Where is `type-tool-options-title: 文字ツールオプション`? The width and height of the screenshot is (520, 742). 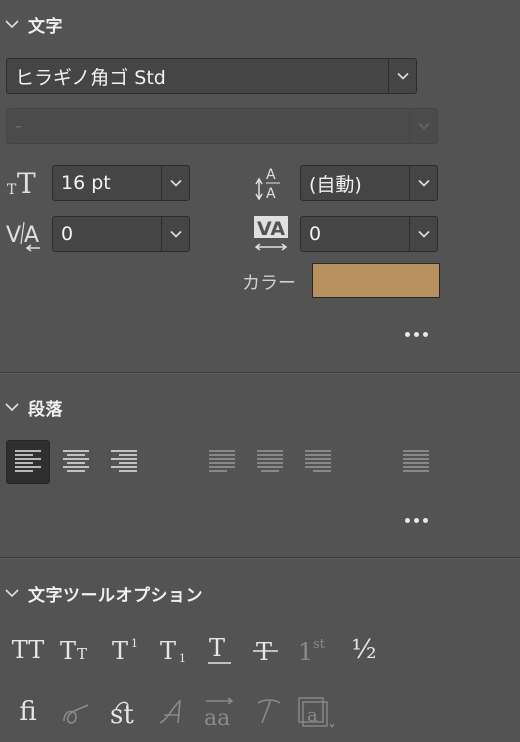
type-tool-options-title: 文字ツールオプション is located at coordinates (115, 595).